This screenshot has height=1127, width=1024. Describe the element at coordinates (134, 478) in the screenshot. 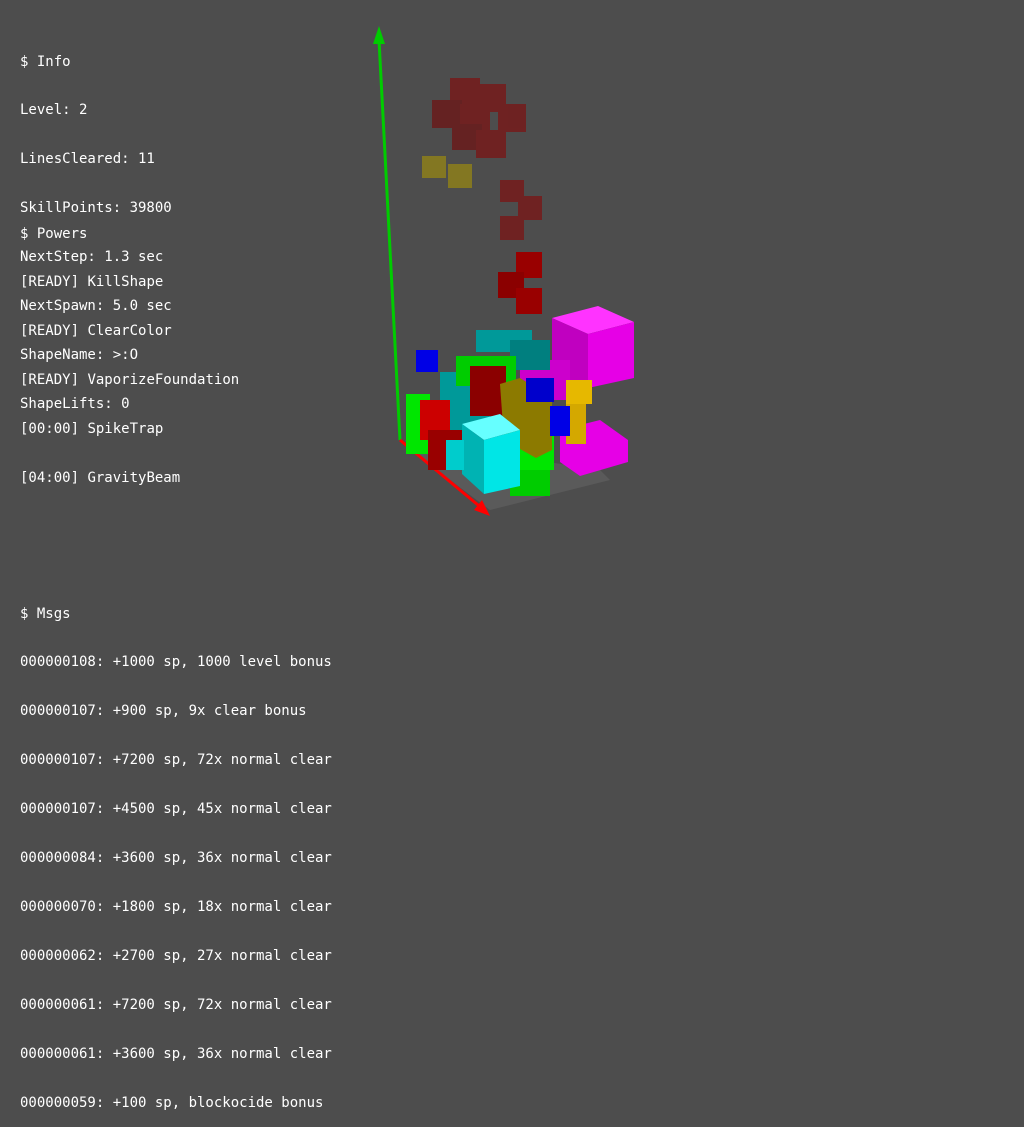

I see `power-name: GravityBeam` at that location.